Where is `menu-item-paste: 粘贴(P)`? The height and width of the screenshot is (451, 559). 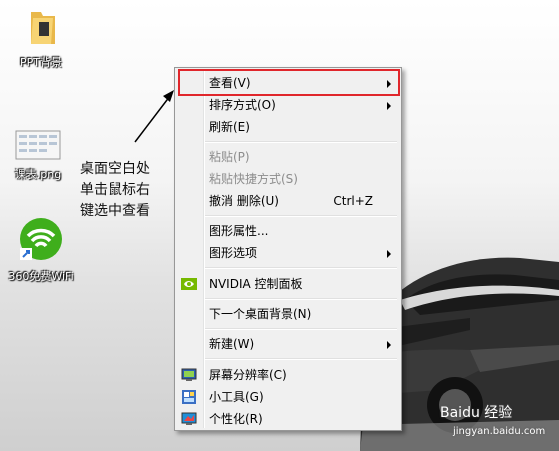 menu-item-paste: 粘贴(P) is located at coordinates (288, 157).